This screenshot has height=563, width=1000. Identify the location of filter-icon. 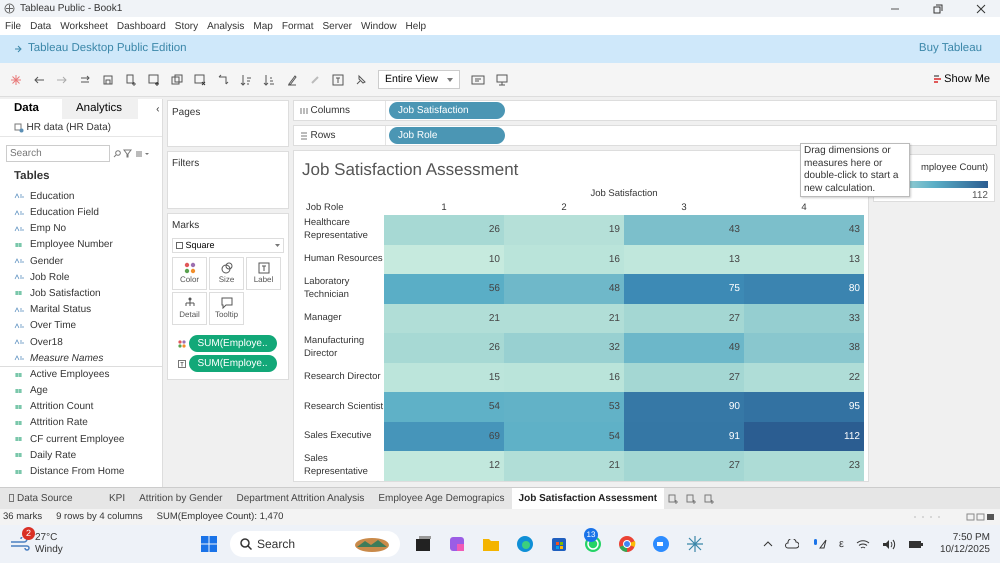
(127, 153).